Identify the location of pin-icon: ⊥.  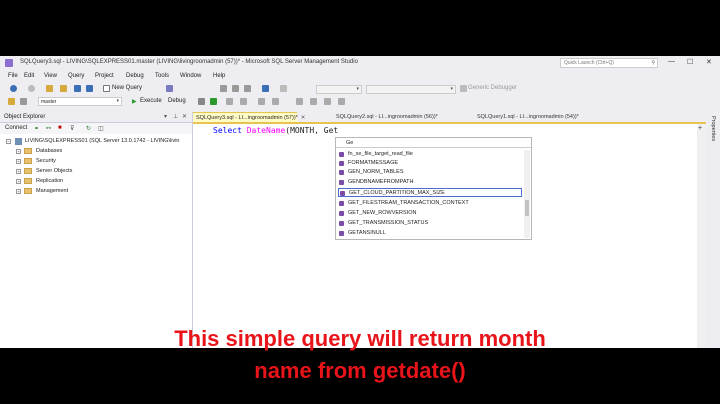
(175, 116).